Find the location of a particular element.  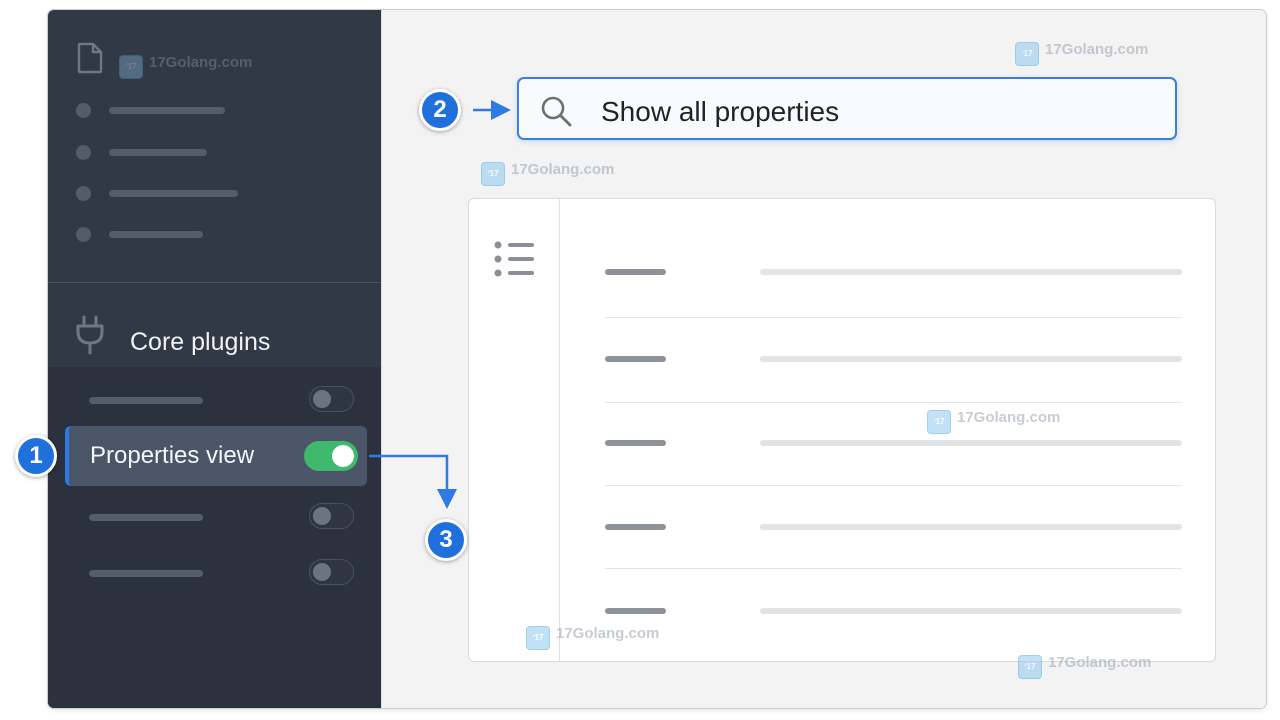

plugin-label: Properties view is located at coordinates (172, 455).